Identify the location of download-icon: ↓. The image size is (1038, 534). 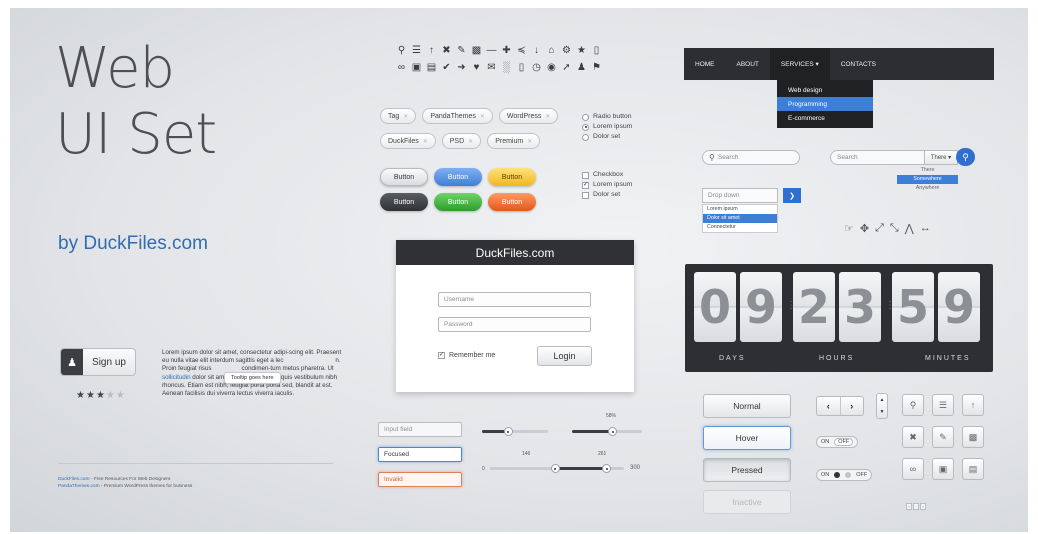
(536, 50).